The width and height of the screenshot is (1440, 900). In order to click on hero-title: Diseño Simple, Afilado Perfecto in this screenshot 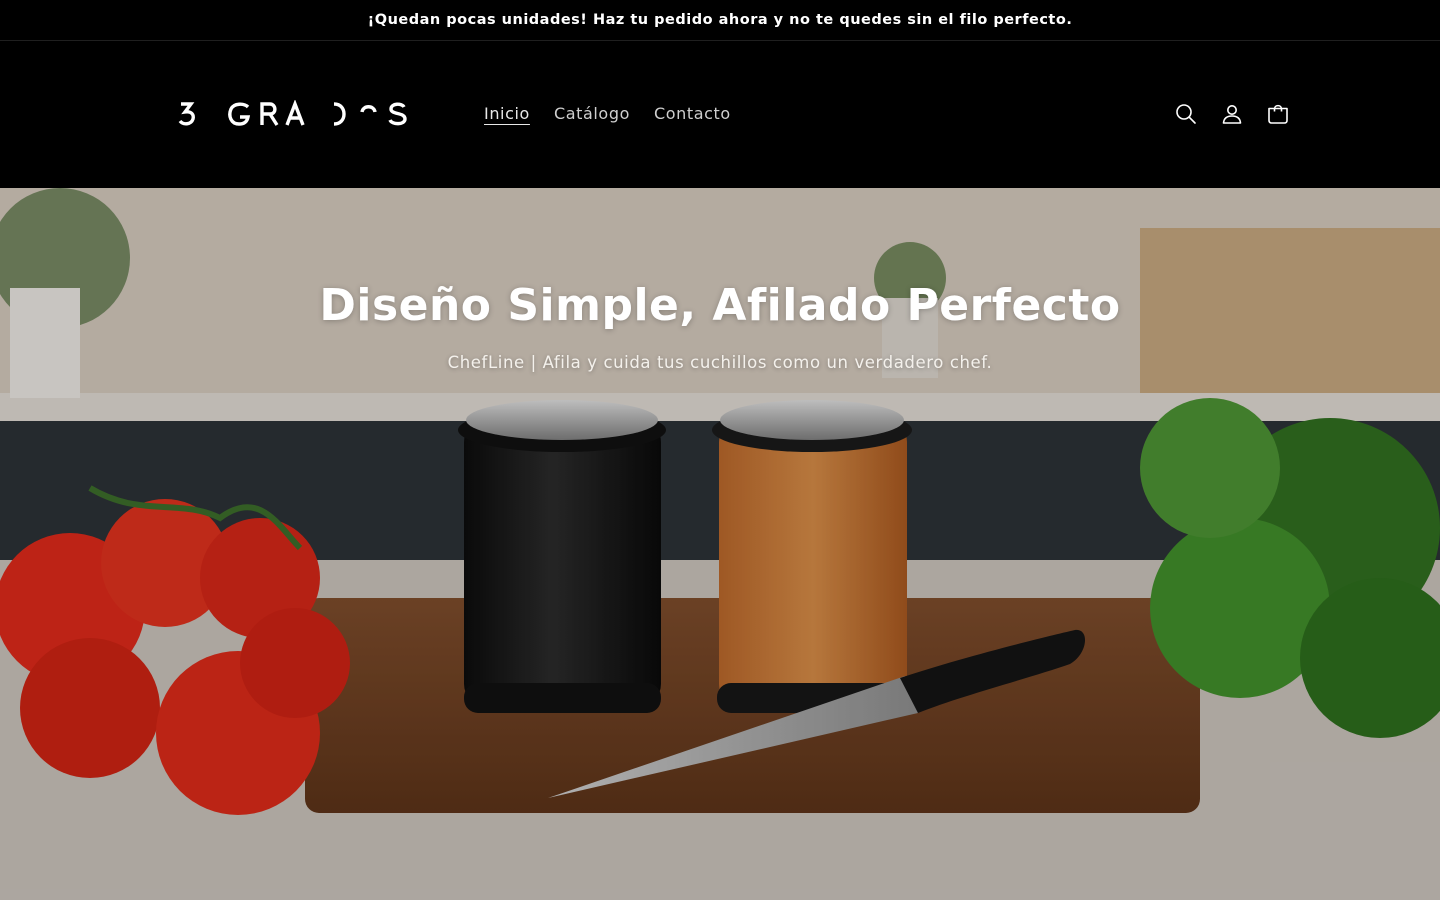, I will do `click(720, 305)`.